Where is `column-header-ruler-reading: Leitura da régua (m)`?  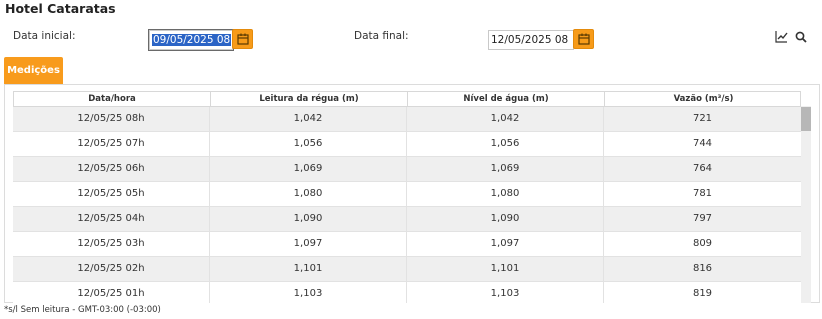 column-header-ruler-reading: Leitura da régua (m) is located at coordinates (309, 99).